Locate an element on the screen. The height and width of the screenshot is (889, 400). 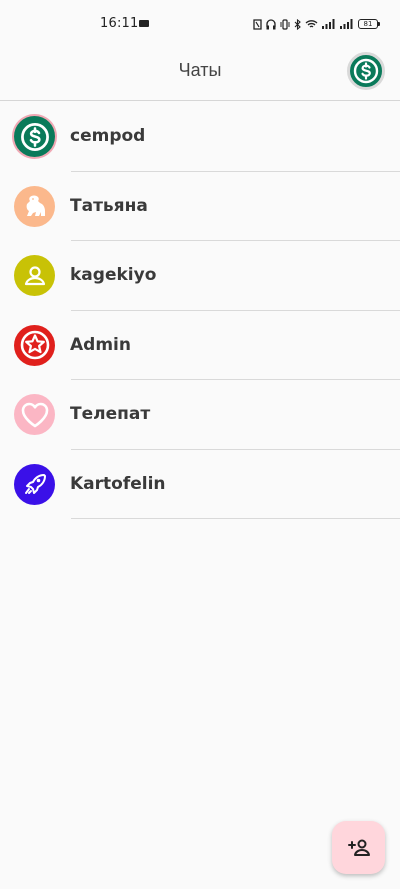
status-time: 16:11 is located at coordinates (119, 23).